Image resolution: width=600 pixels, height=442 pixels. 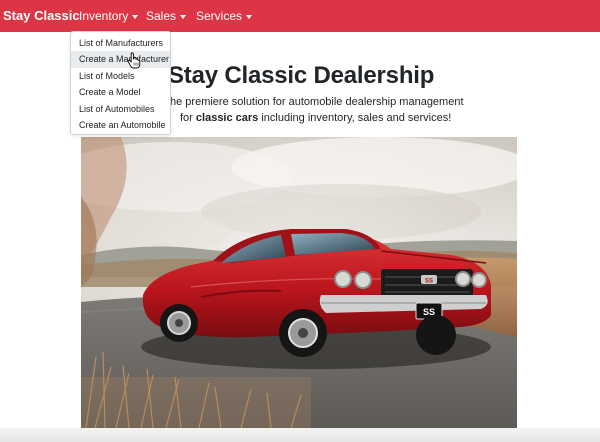 I want to click on menu-item-list-models: List of Models, so click(x=120, y=76).